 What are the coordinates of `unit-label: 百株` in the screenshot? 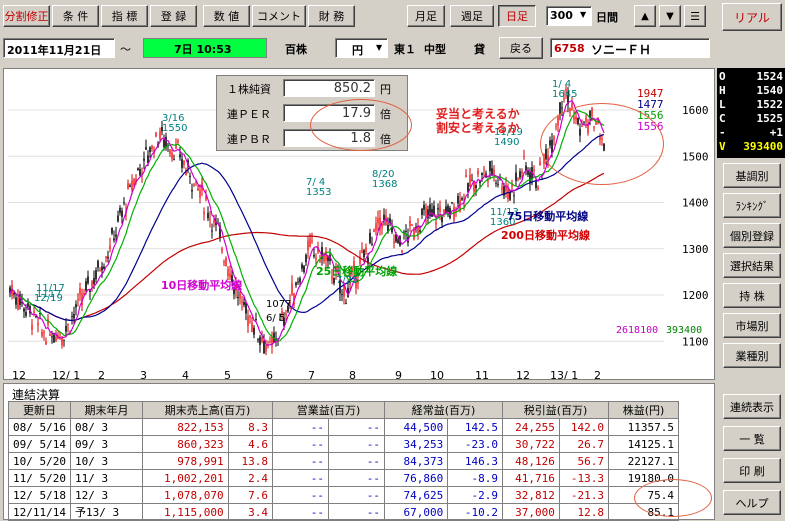 It's located at (296, 49).